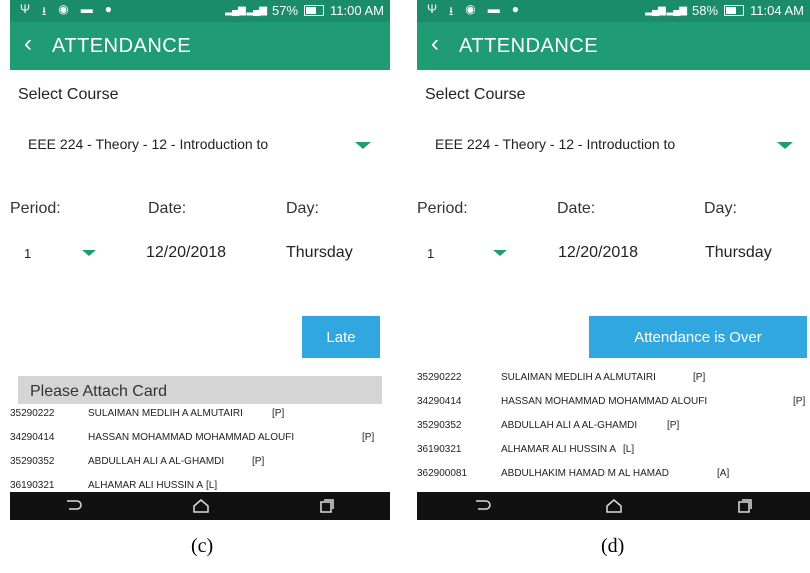 This screenshot has height=573, width=810. I want to click on student-name: ABDULHAKIM HAMAD M AL HAMAD, so click(585, 473).